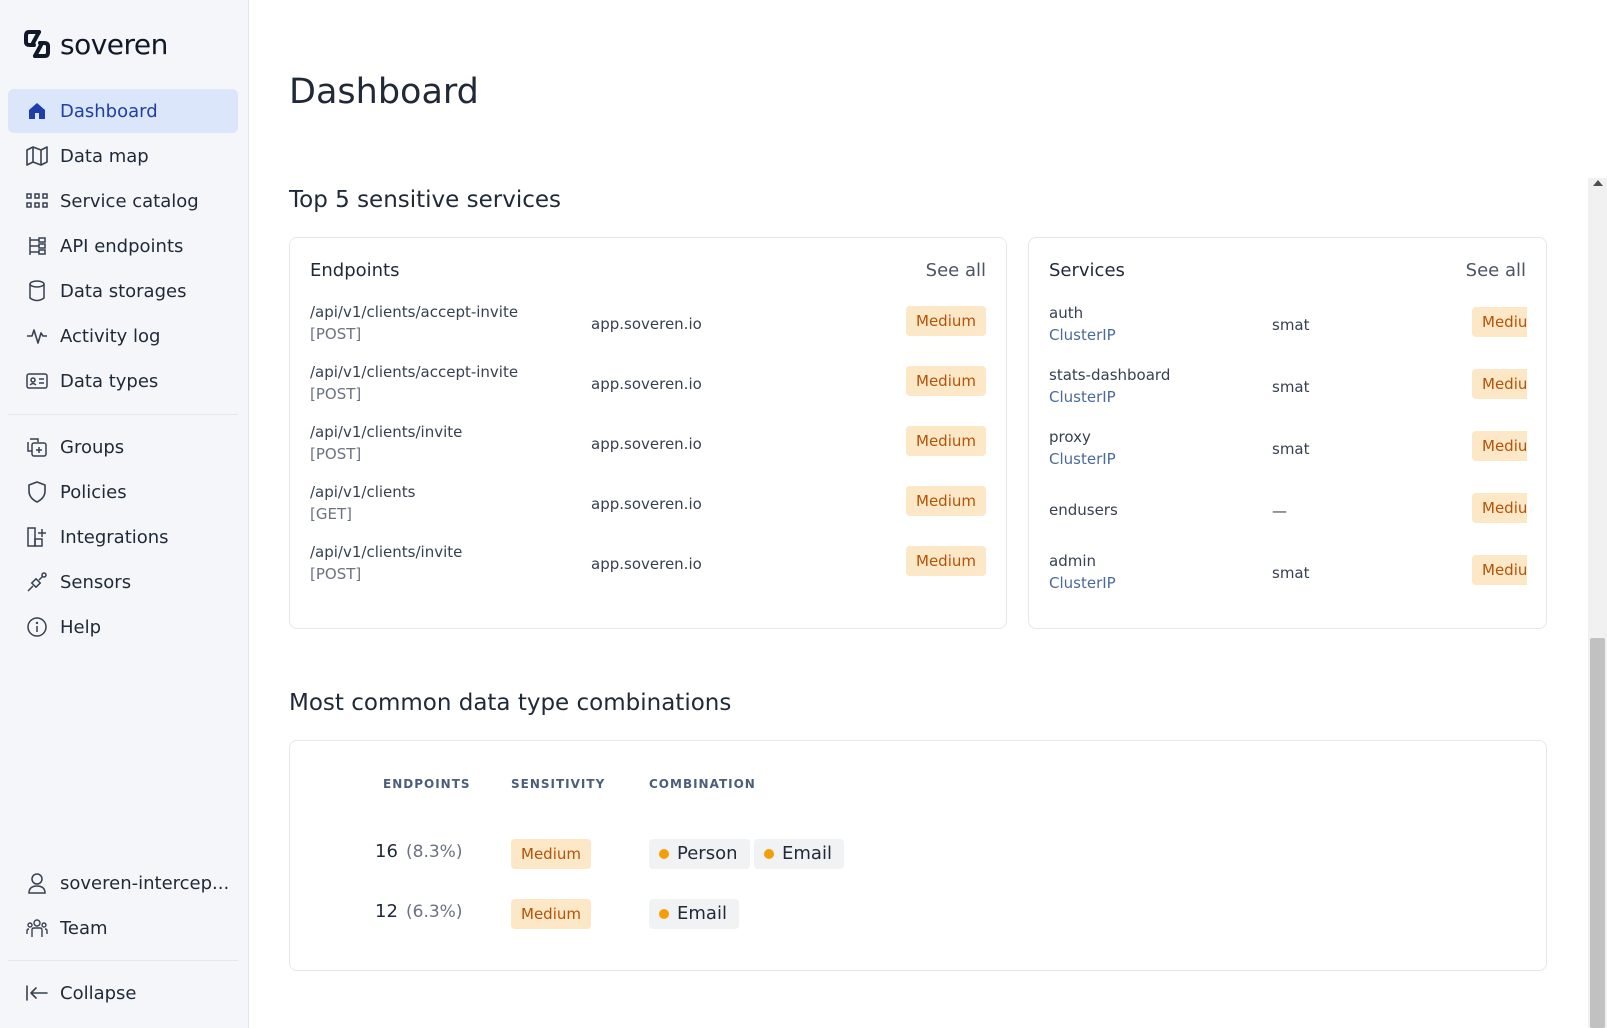  What do you see at coordinates (37, 627) in the screenshot?
I see `info-icon` at bounding box center [37, 627].